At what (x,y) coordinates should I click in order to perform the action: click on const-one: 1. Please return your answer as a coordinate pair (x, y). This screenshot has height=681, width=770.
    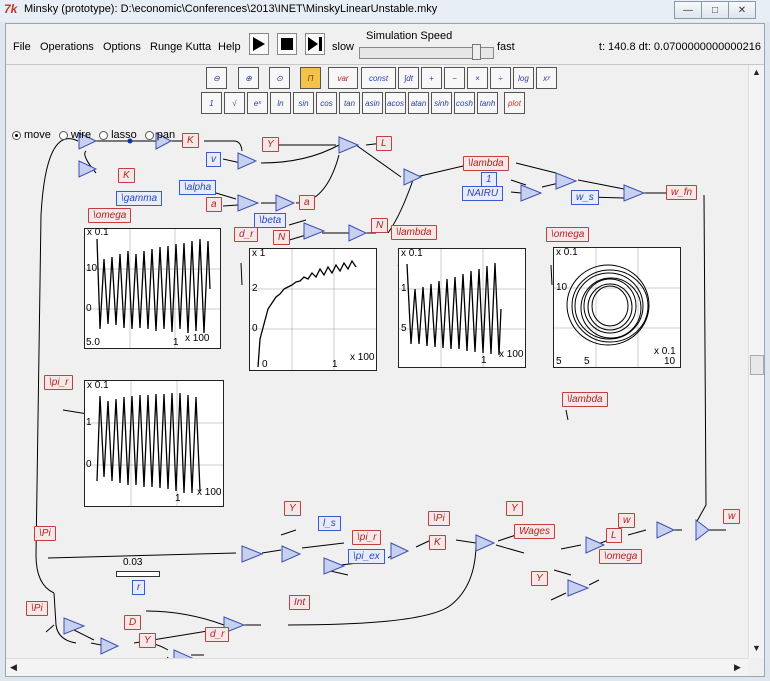
    Looking at the image, I should click on (489, 179).